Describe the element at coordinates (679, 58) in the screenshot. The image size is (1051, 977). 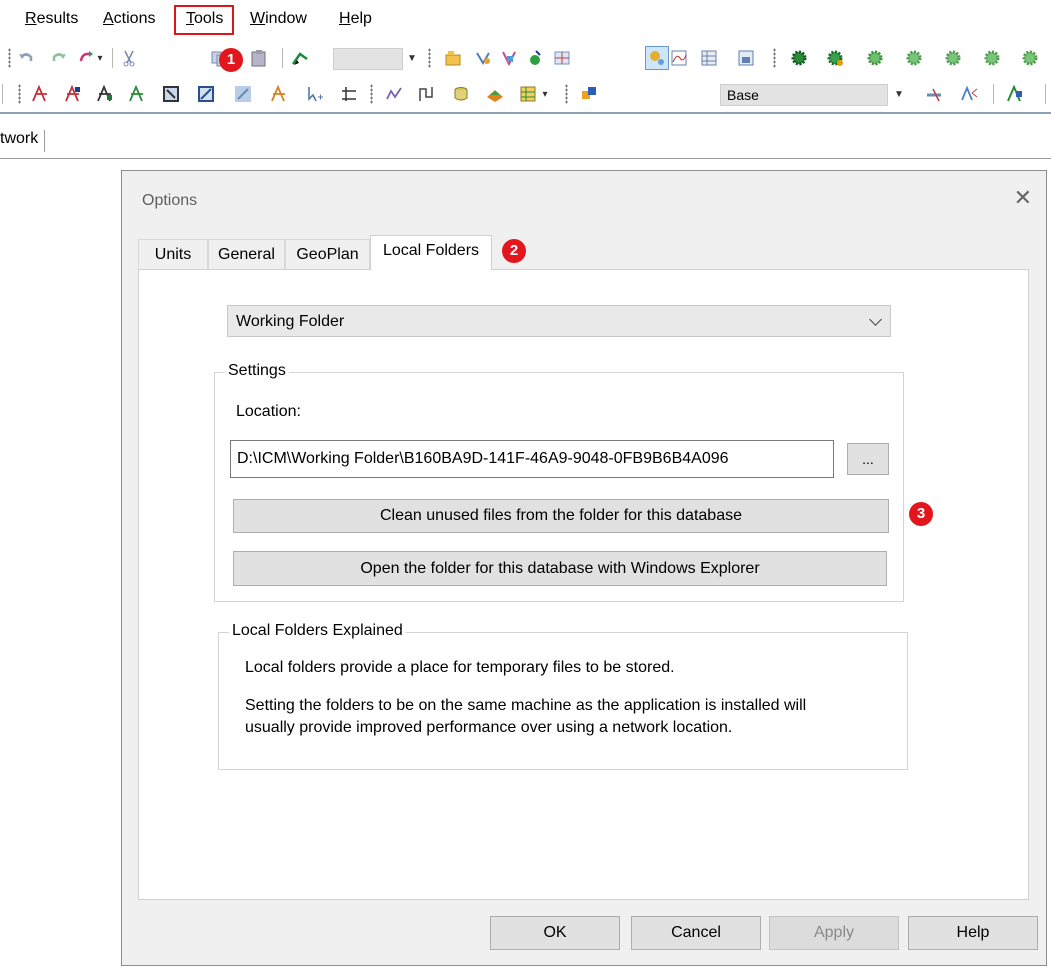
I see `graph-icon` at that location.